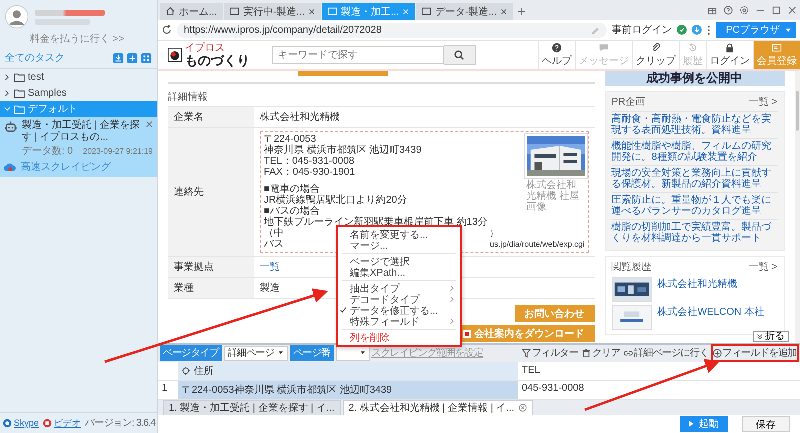 The height and width of the screenshot is (433, 800). Describe the element at coordinates (348, 390) in the screenshot. I see `table-cell: 〒224-0053神奈川県 横浜市都筑区 池辺町3439` at that location.